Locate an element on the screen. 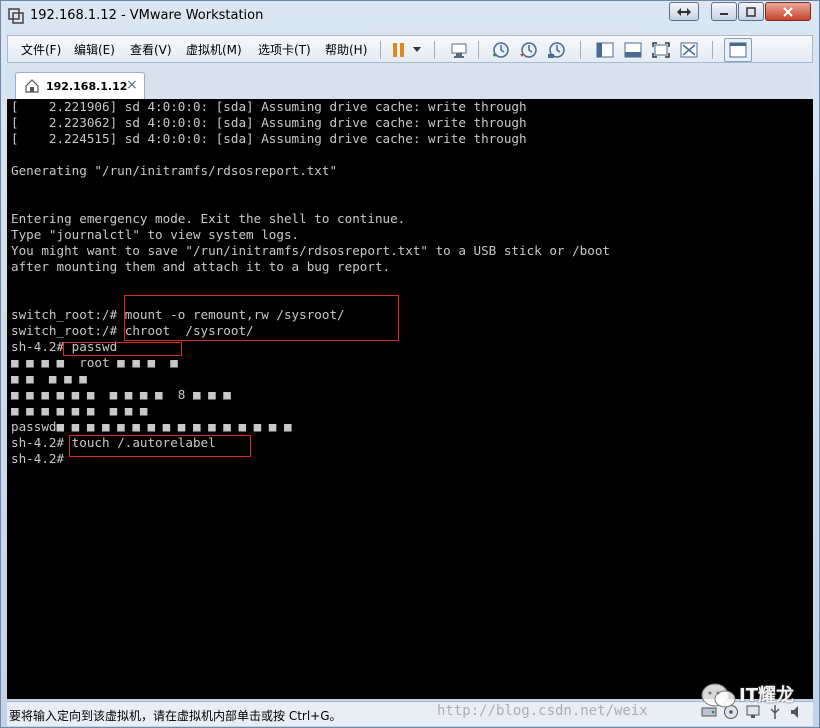 The width and height of the screenshot is (820, 728). watermark-url: http://blog.csdn.net/weix is located at coordinates (542, 711).